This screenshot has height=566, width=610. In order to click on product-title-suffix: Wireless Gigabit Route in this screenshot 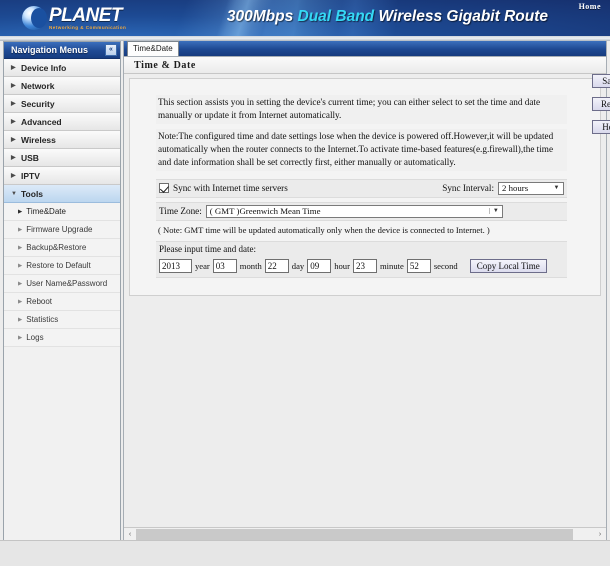, I will do `click(461, 16)`.